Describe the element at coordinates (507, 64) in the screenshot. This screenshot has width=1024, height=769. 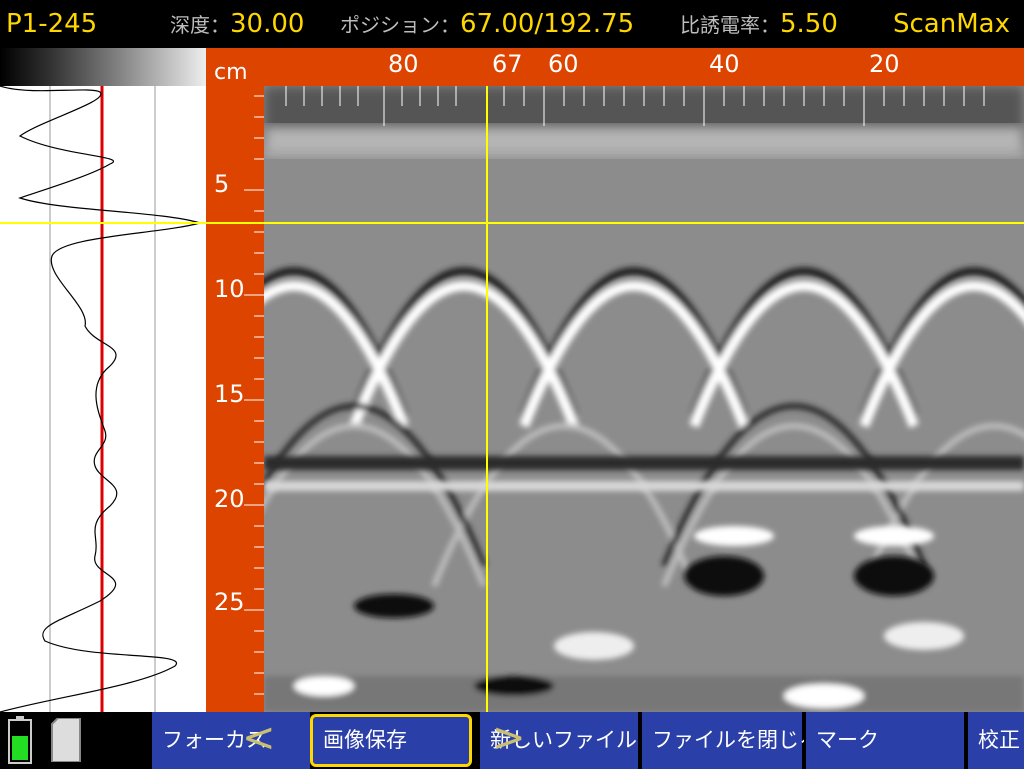
I see `position-tick-label: 67` at that location.